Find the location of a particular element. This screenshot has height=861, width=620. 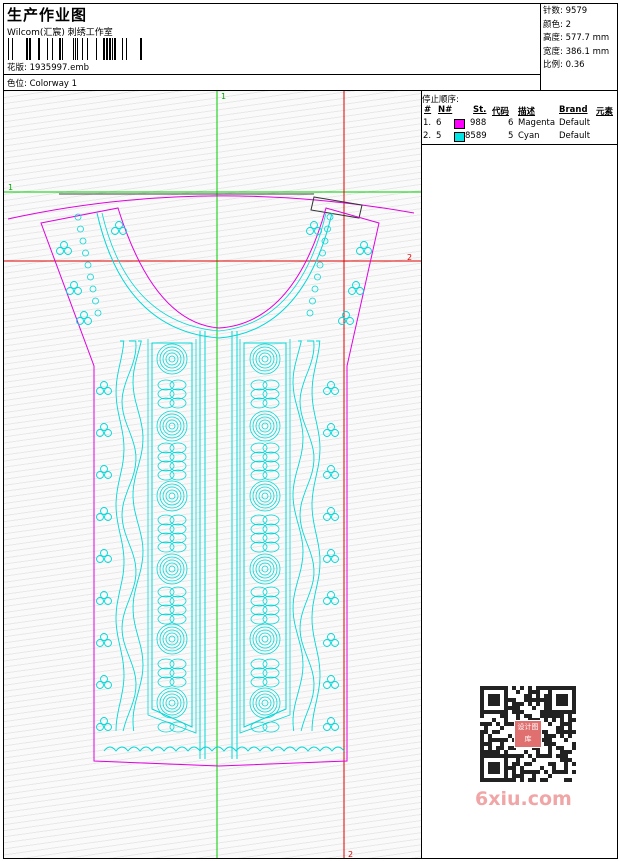

watermark-qr: 设计图库 is located at coordinates (526, 735).